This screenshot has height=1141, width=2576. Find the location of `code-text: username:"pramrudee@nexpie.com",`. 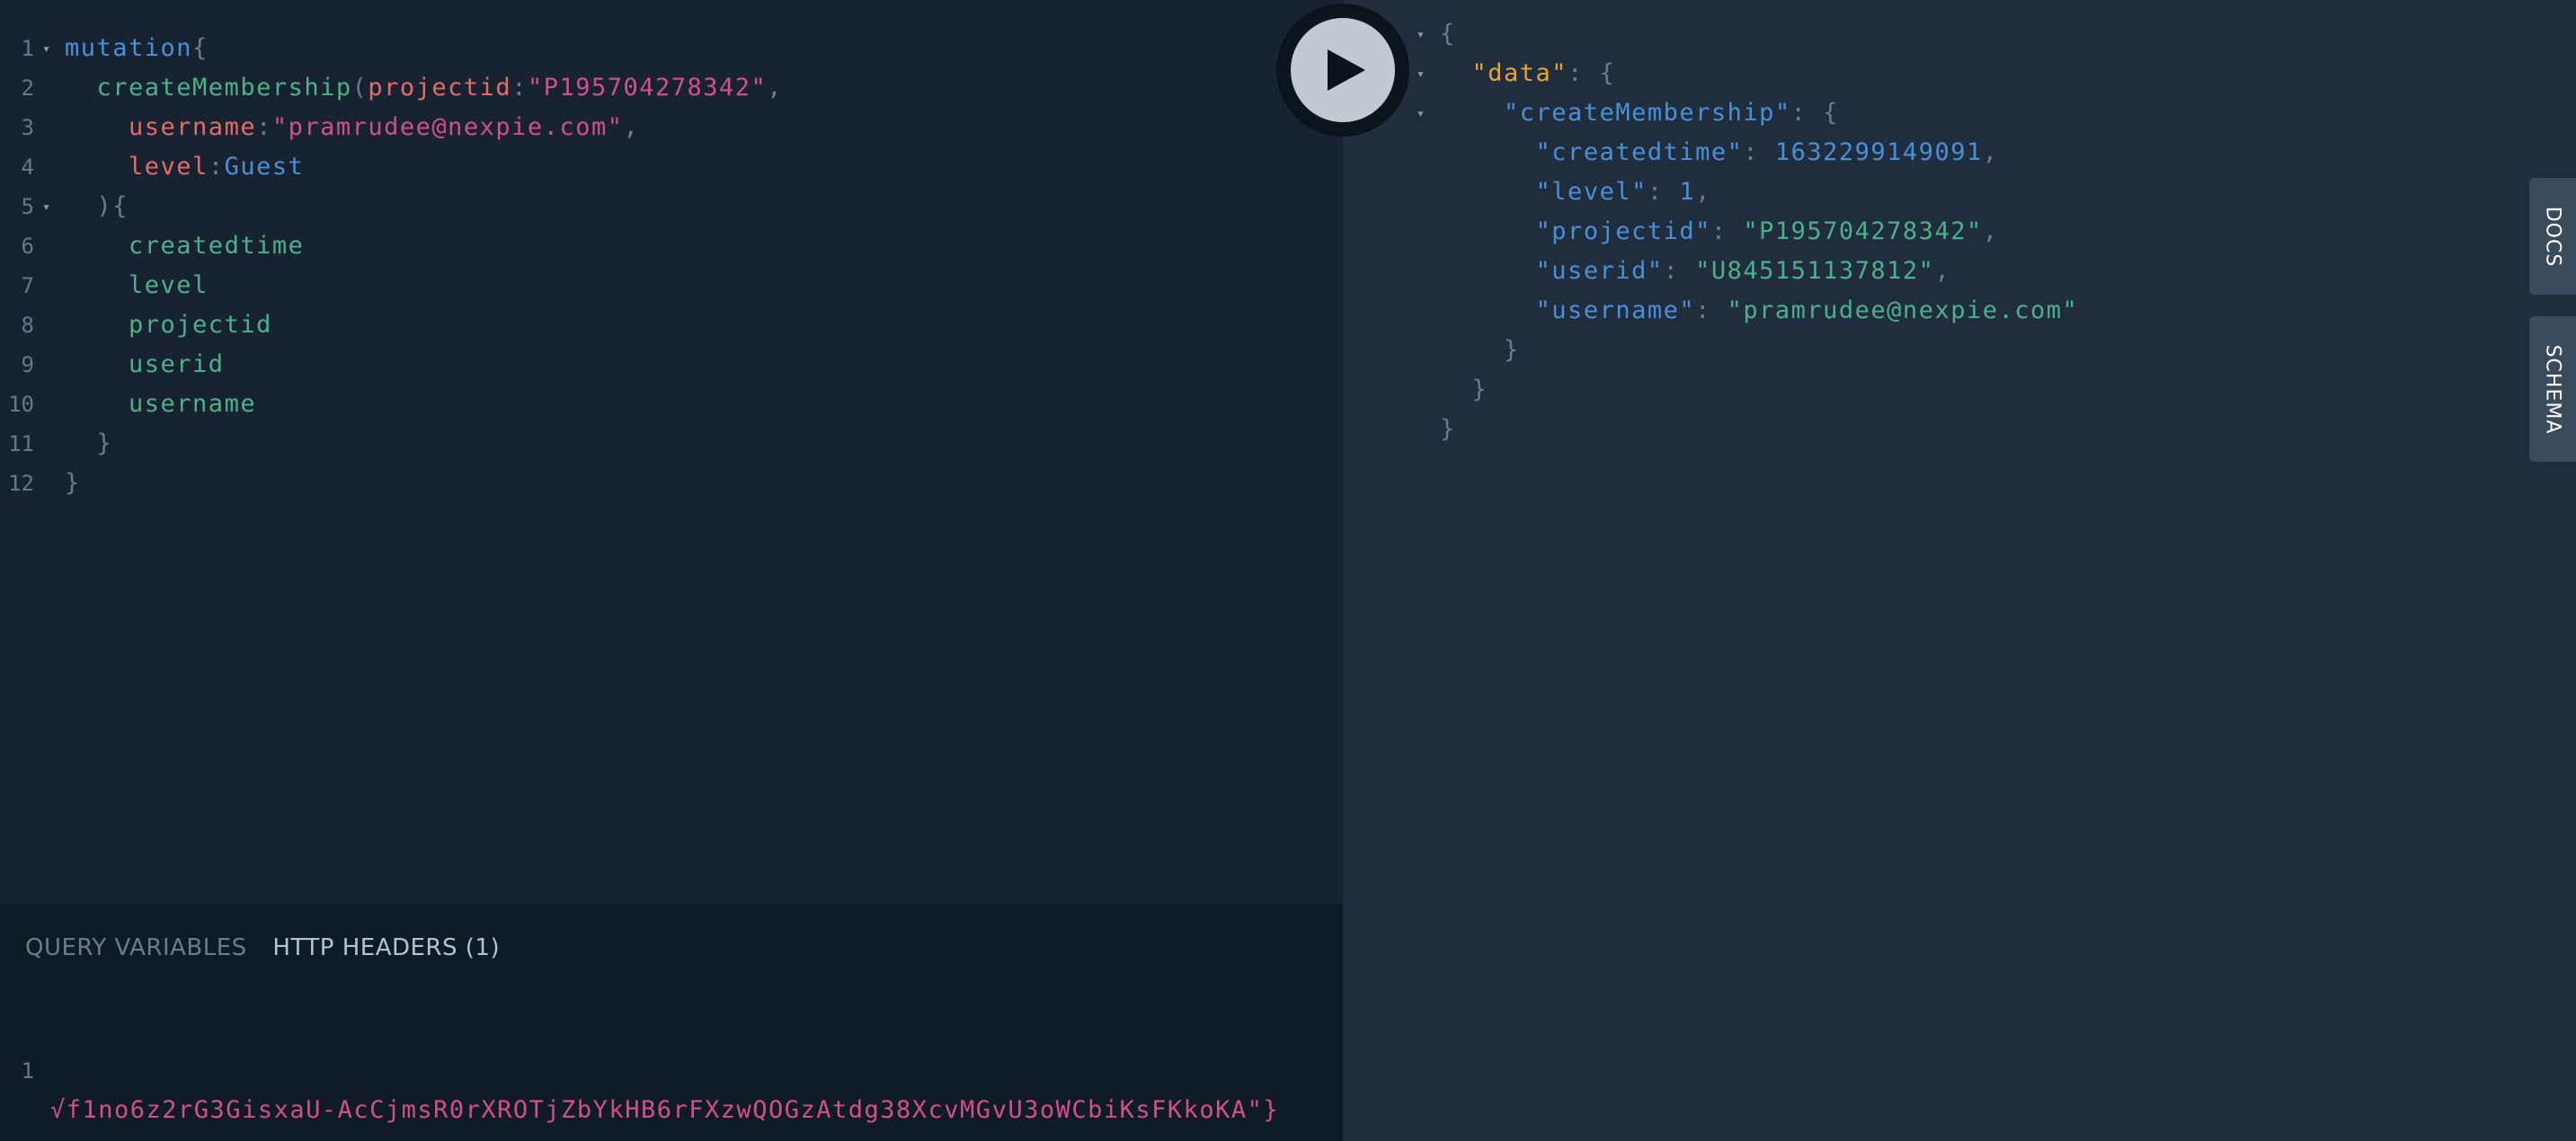

code-text: username:"pramrudee@nexpie.com", is located at coordinates (384, 127).